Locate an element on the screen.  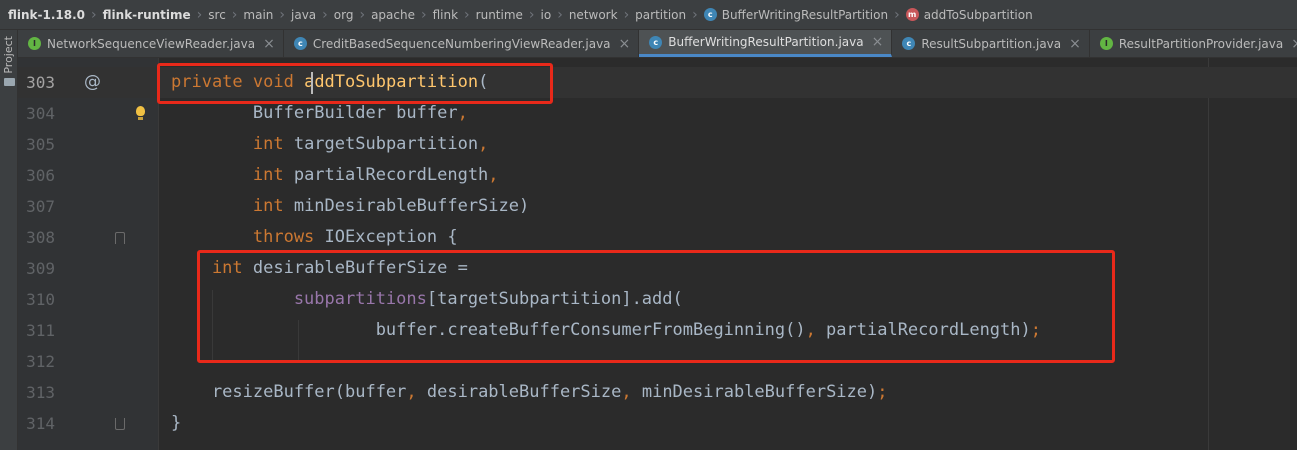
lightbulb-base is located at coordinates (140, 118).